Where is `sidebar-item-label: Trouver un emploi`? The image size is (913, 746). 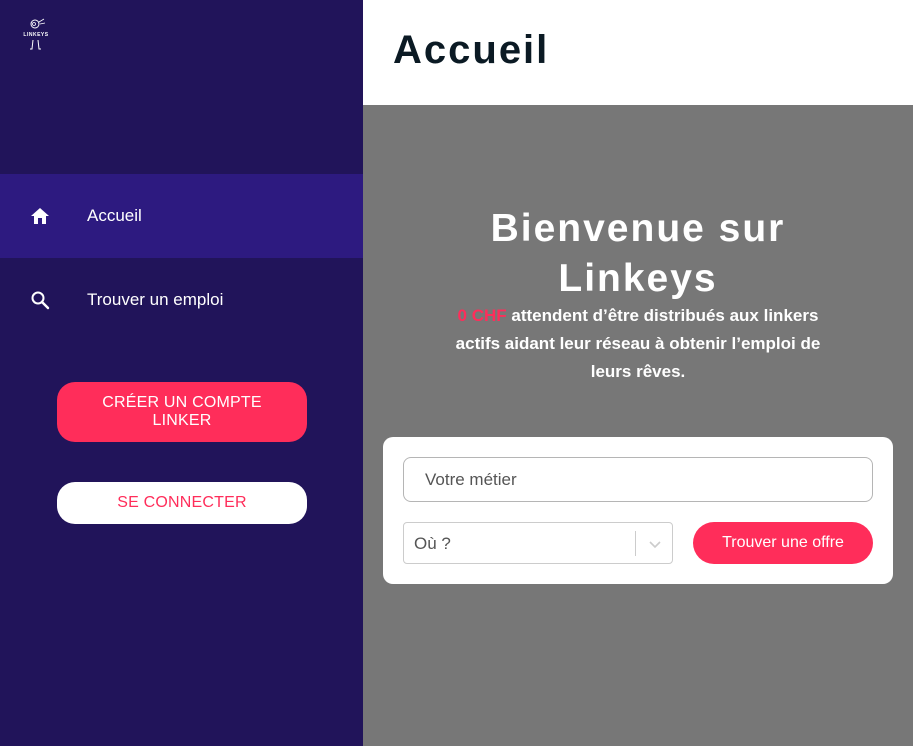
sidebar-item-label: Trouver un emploi is located at coordinates (155, 299).